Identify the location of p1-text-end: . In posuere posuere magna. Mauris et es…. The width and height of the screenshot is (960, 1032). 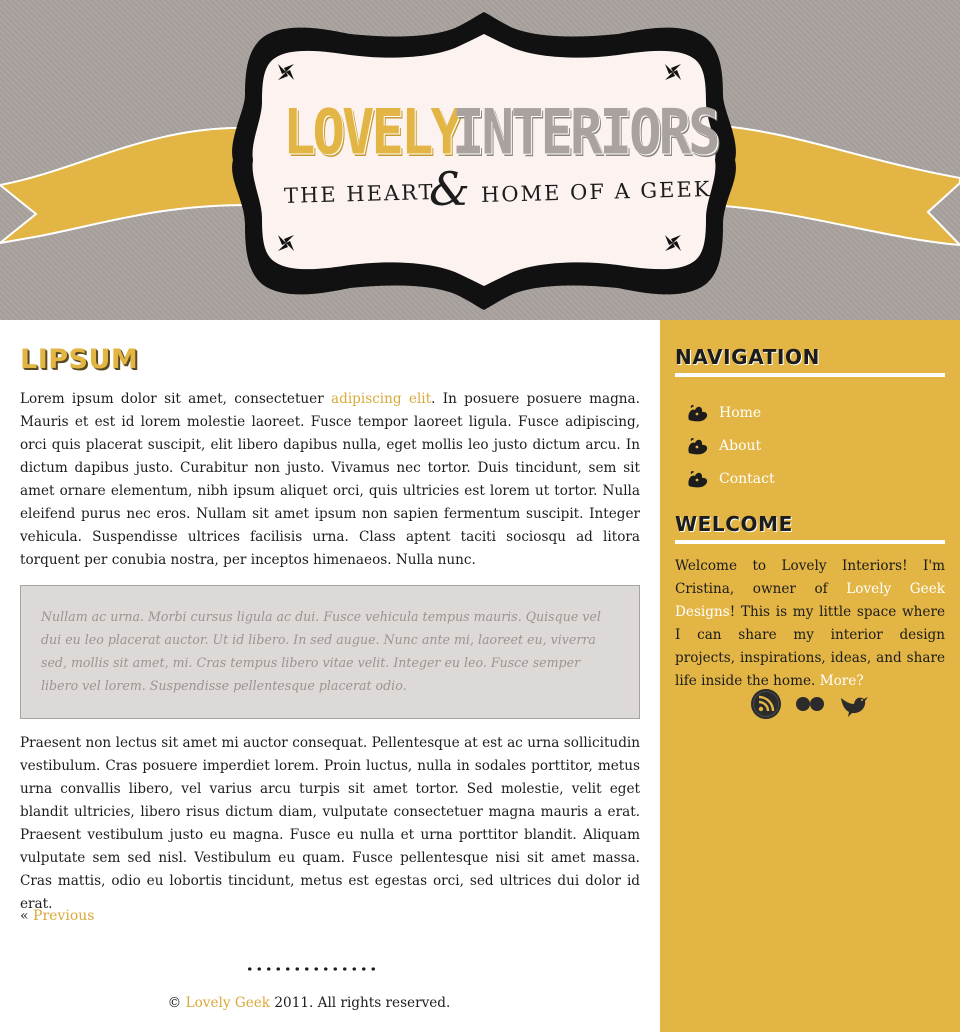
(330, 479).